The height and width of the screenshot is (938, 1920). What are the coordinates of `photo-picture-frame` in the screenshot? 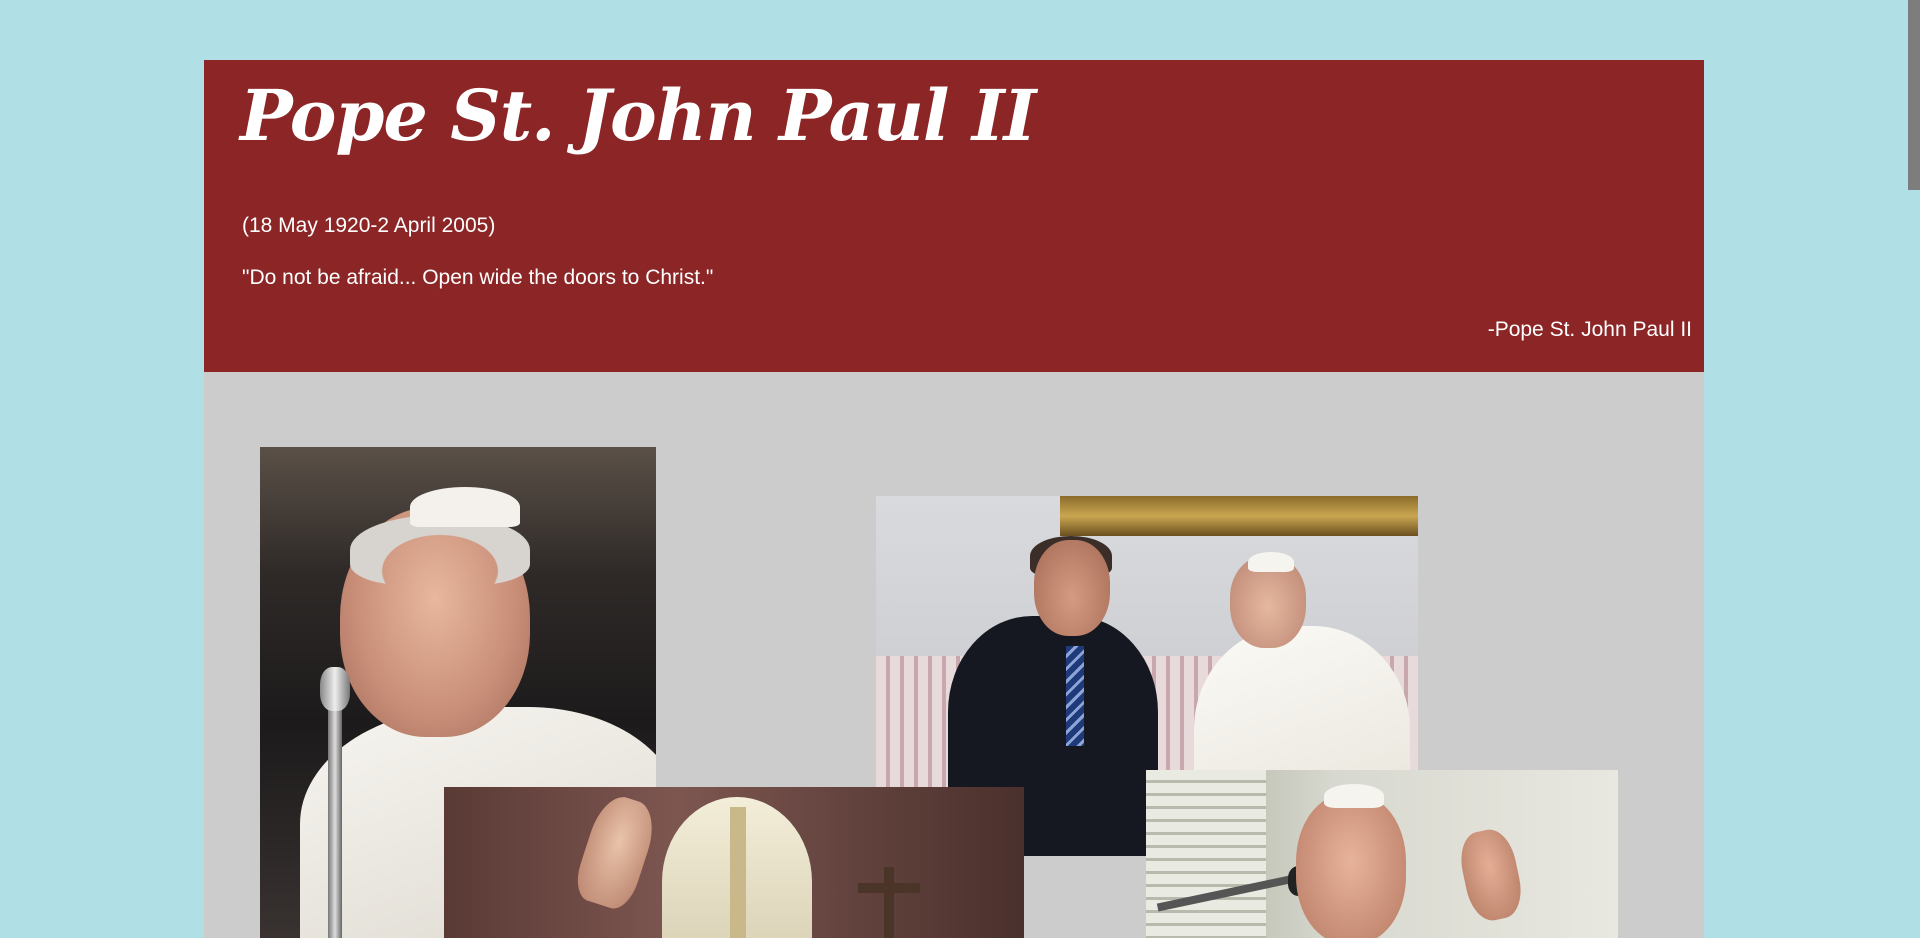 It's located at (1239, 516).